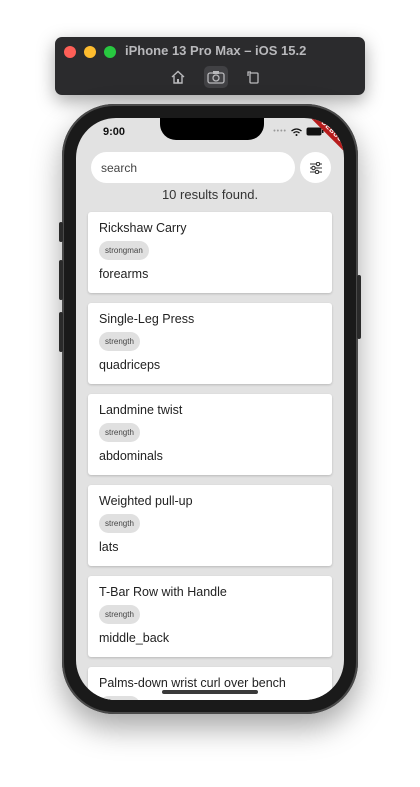 This screenshot has width=420, height=787. Describe the element at coordinates (141, 410) in the screenshot. I see `exercise-name: Landmine twist` at that location.